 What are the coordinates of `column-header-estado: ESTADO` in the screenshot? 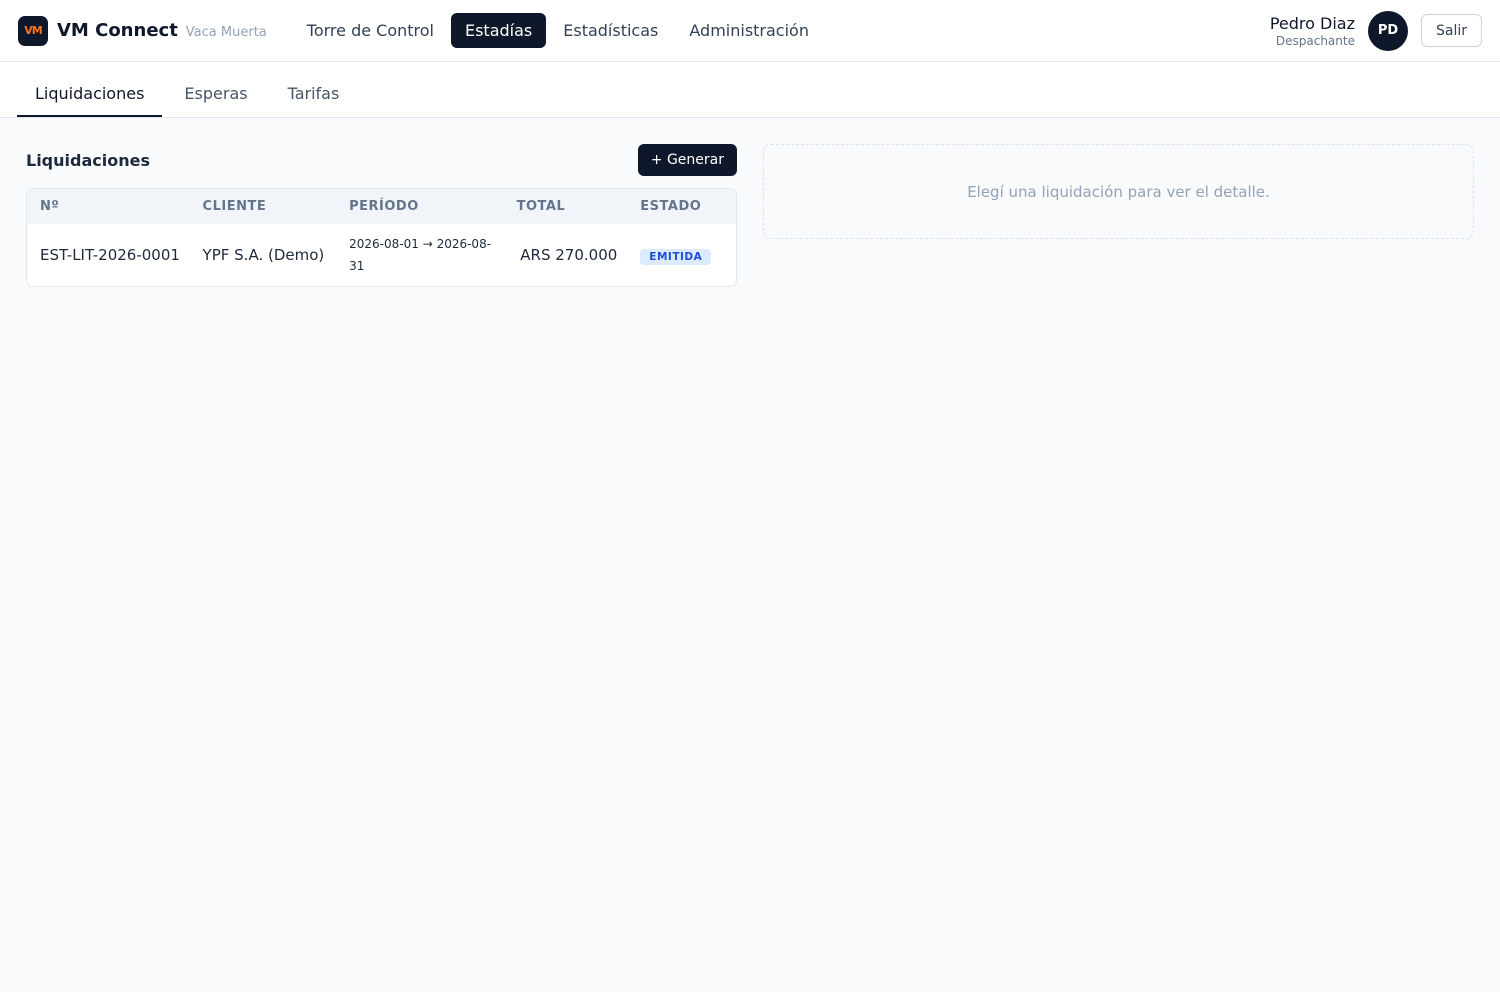 It's located at (681, 206).